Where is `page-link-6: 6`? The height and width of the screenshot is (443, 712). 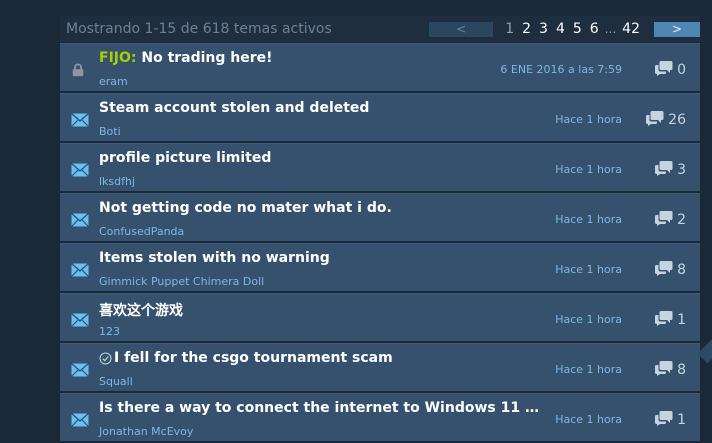
page-link-6: 6 is located at coordinates (594, 29).